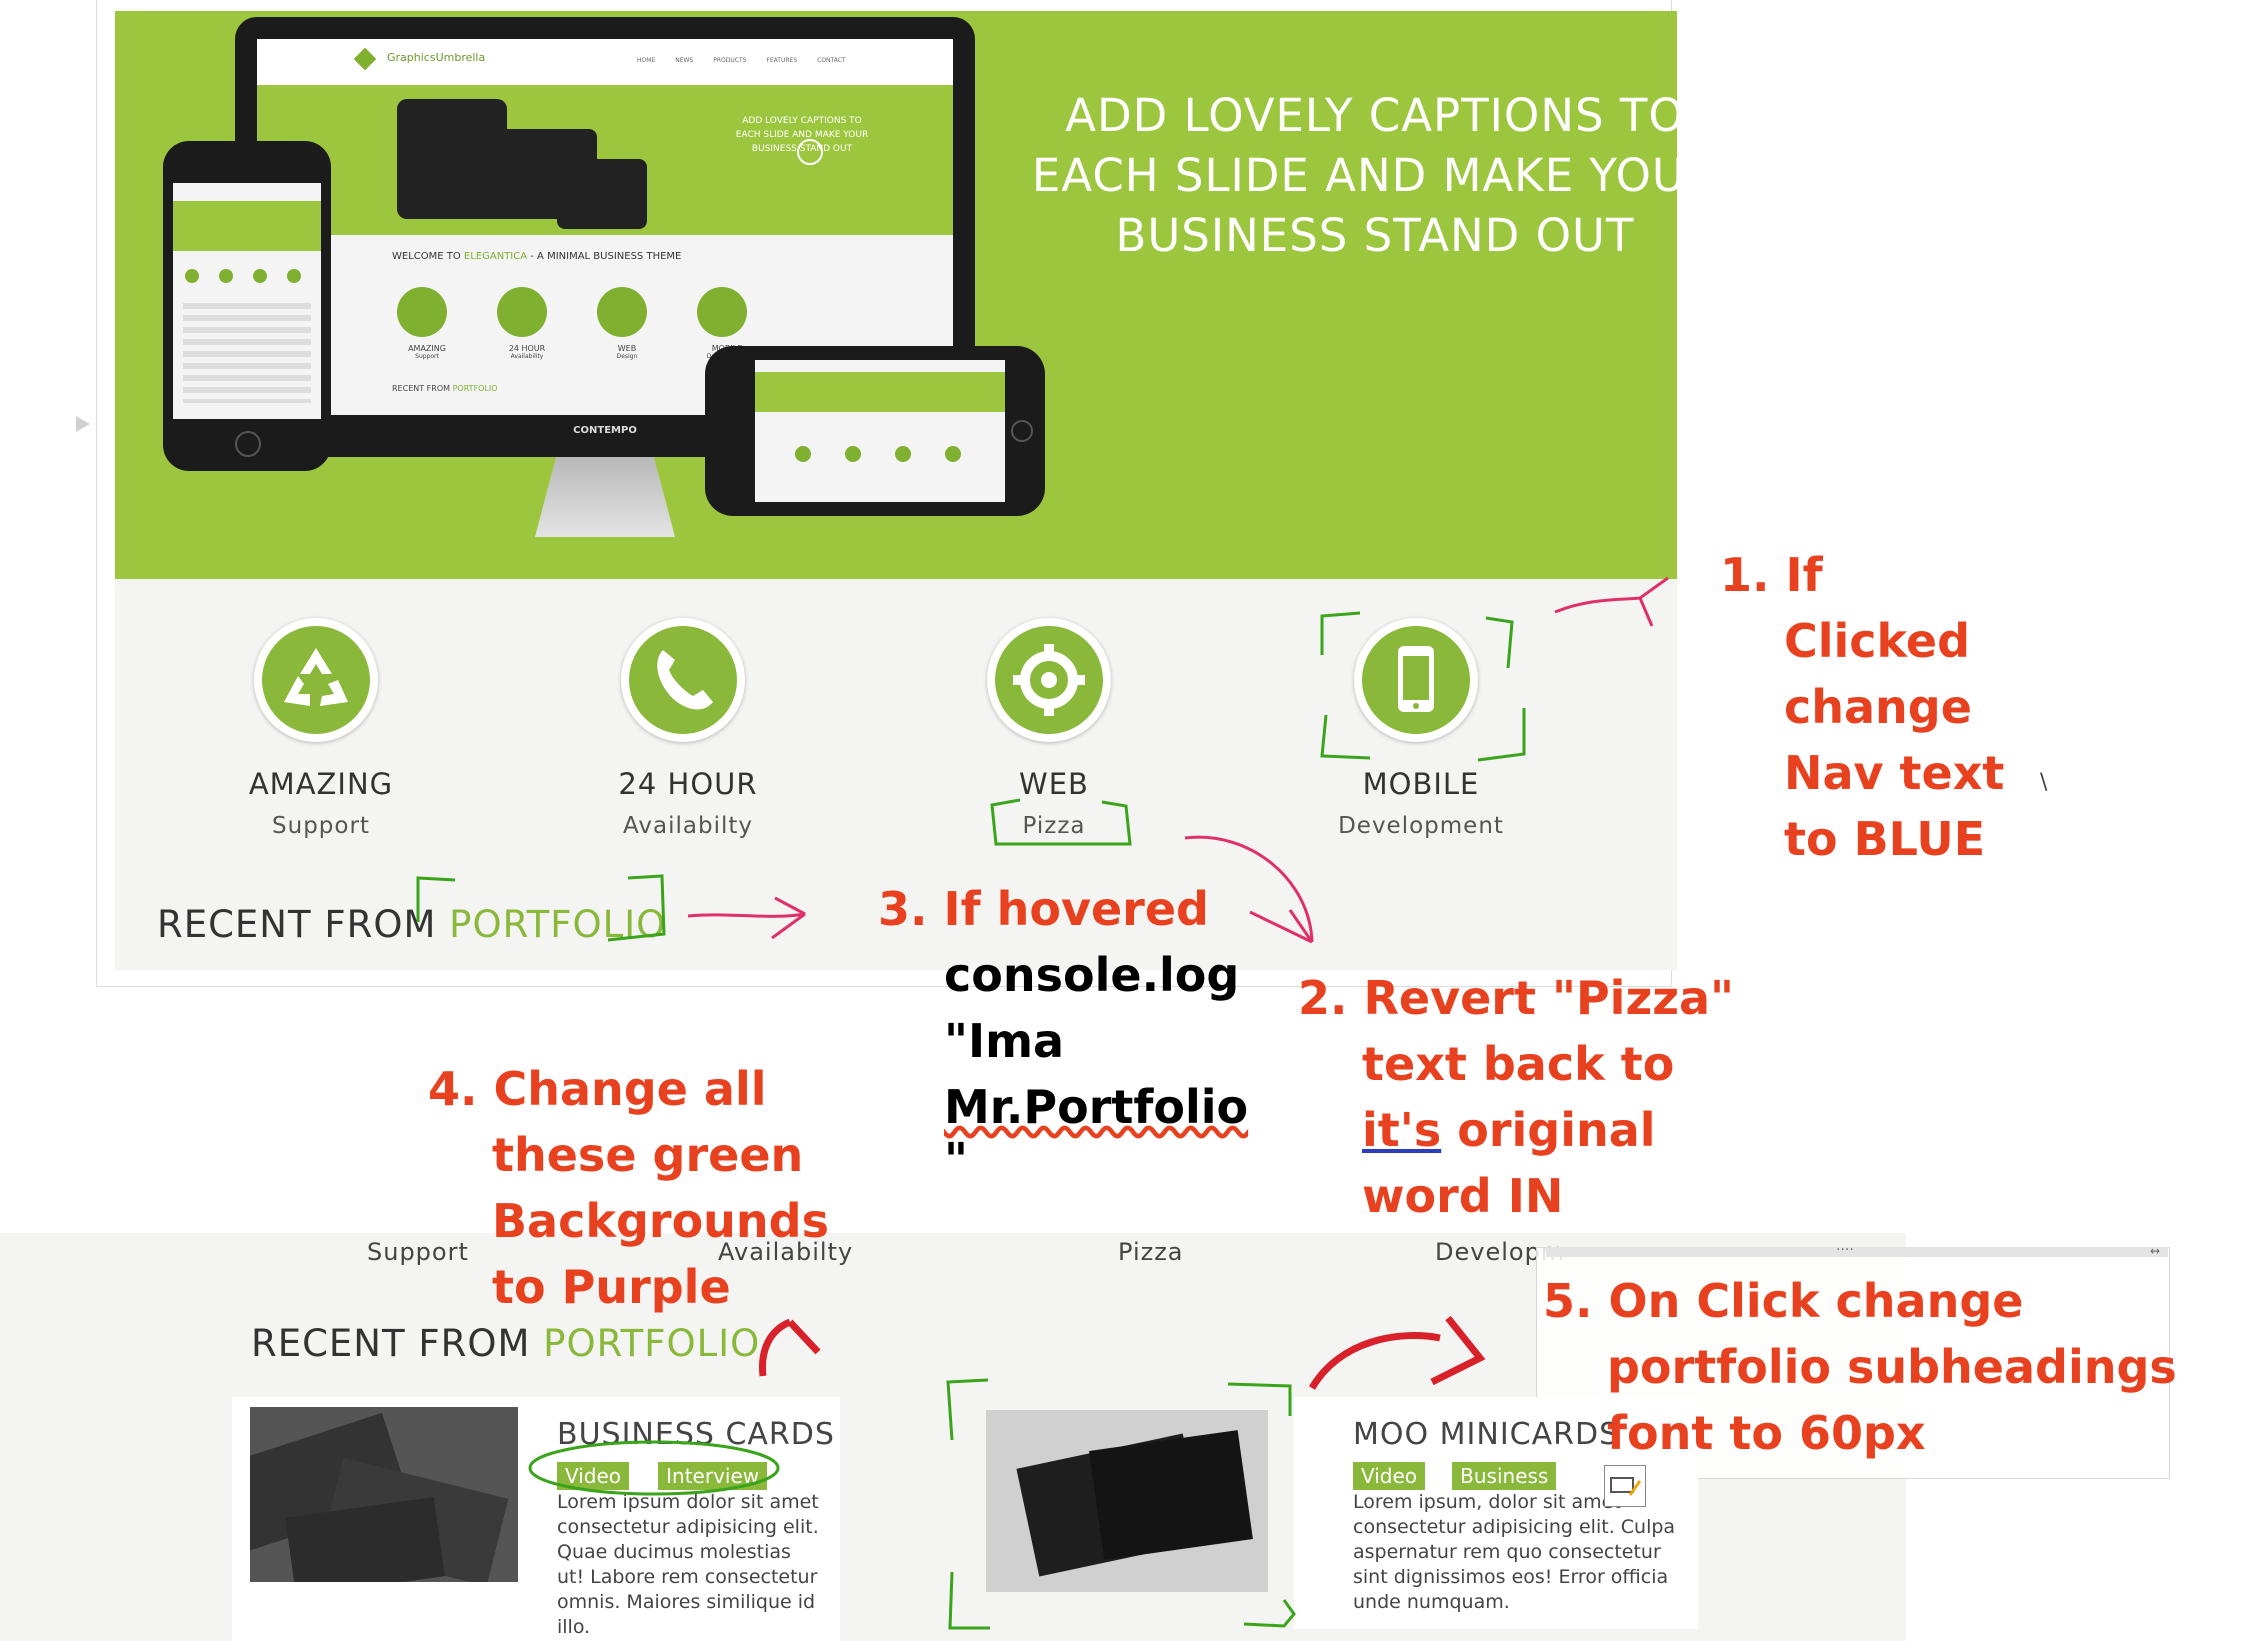 The height and width of the screenshot is (1641, 2260). What do you see at coordinates (1054, 784) in the screenshot?
I see `service-title: WEB` at bounding box center [1054, 784].